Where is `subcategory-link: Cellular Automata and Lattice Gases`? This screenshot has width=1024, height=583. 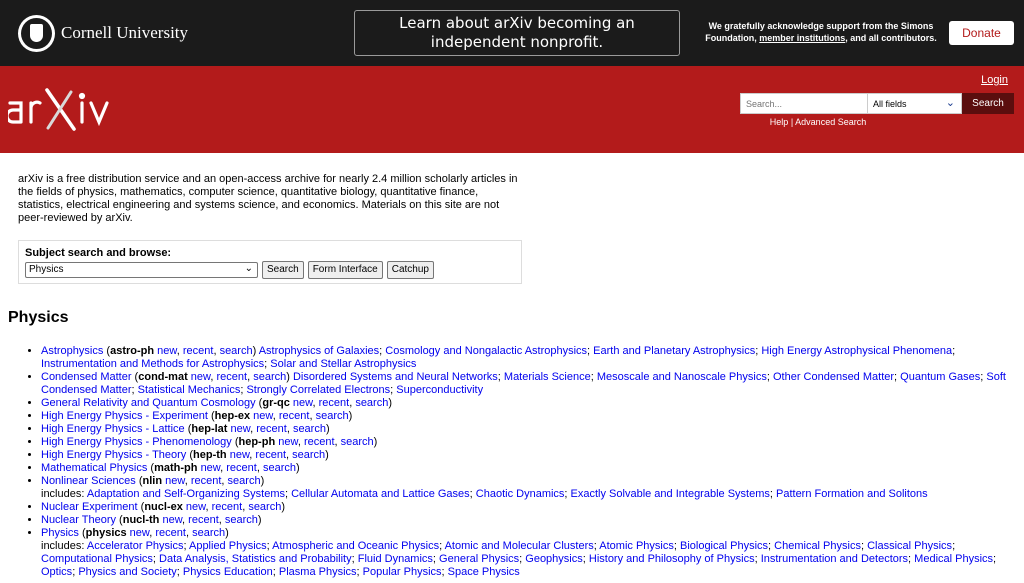
subcategory-link: Cellular Automata and Lattice Gases is located at coordinates (380, 494).